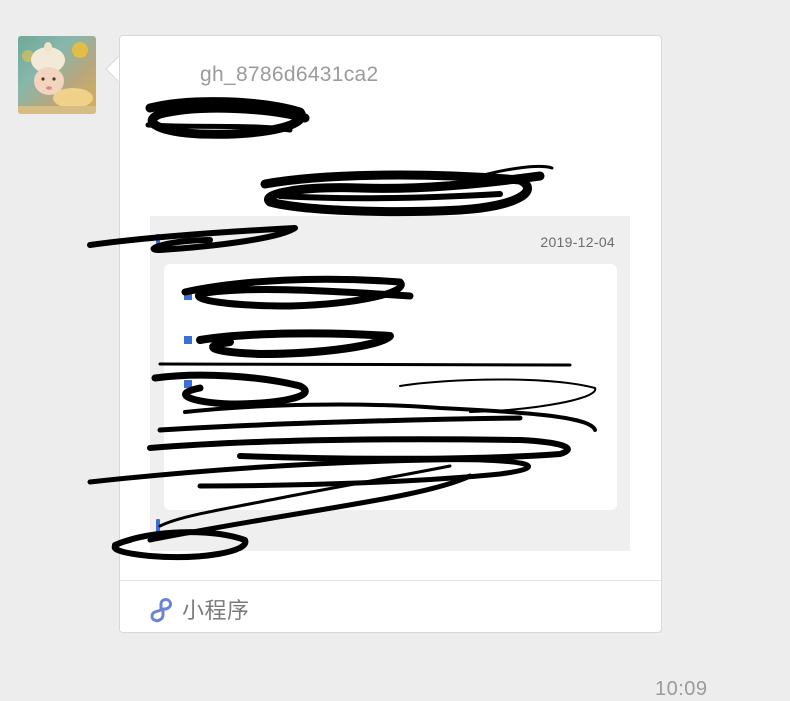  I want to click on preview-date: 2019-12-04, so click(577, 242).